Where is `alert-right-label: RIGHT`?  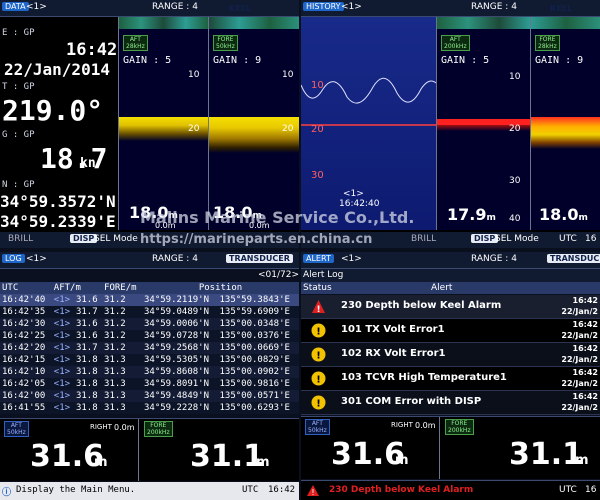 alert-right-label: RIGHT is located at coordinates (402, 425).